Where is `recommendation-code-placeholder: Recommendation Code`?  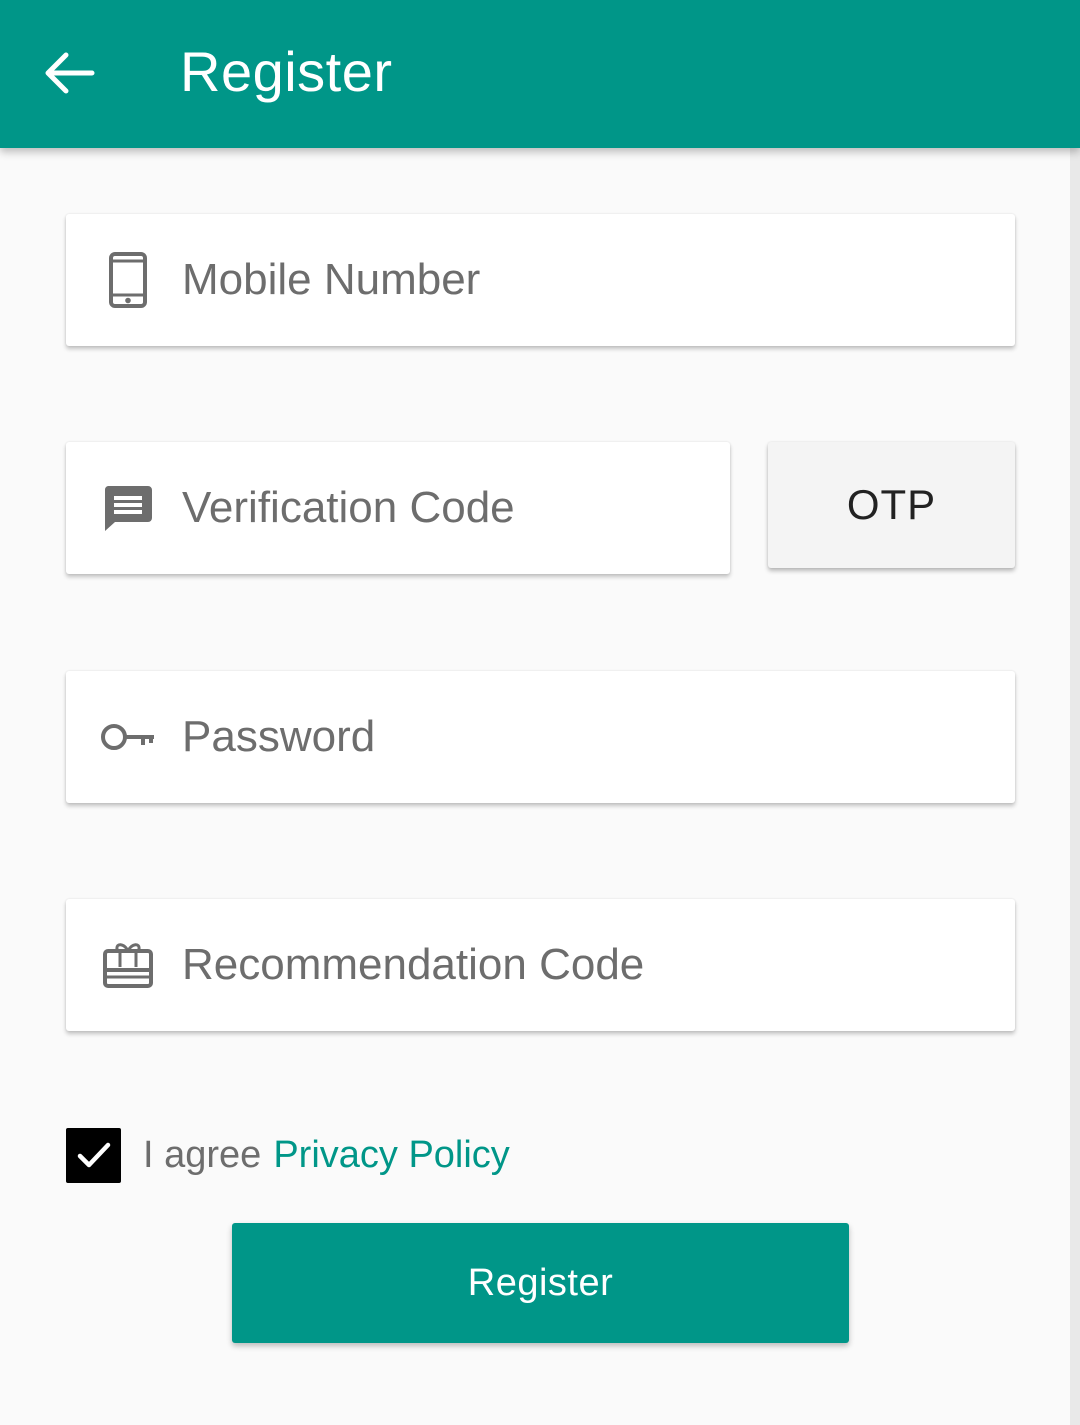
recommendation-code-placeholder: Recommendation Code is located at coordinates (413, 964).